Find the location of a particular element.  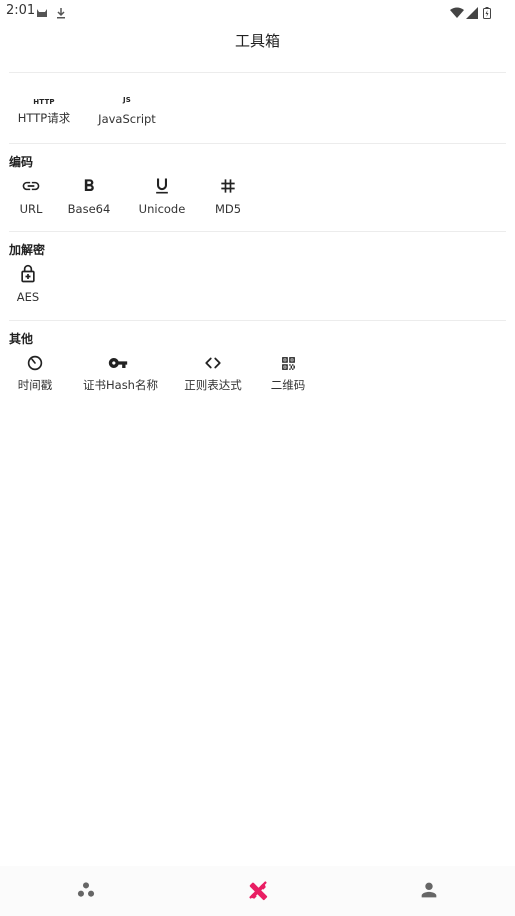

tool-label: 证书Hash名称 is located at coordinates (120, 385).